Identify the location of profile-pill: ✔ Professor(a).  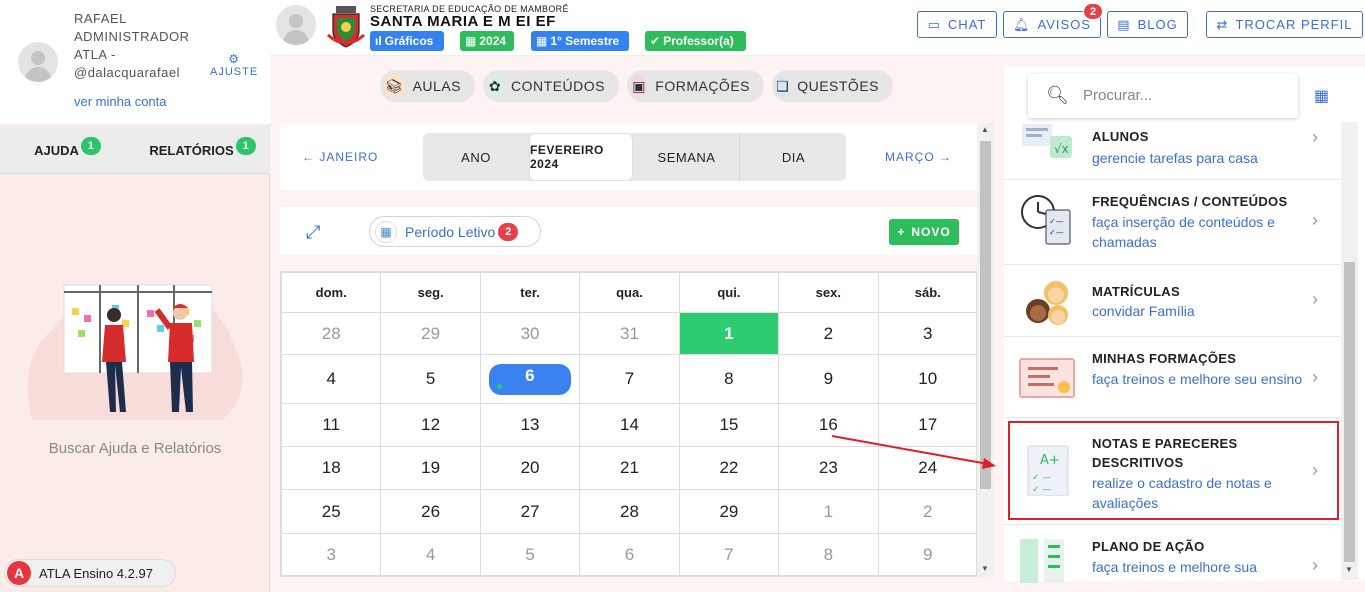
(695, 41).